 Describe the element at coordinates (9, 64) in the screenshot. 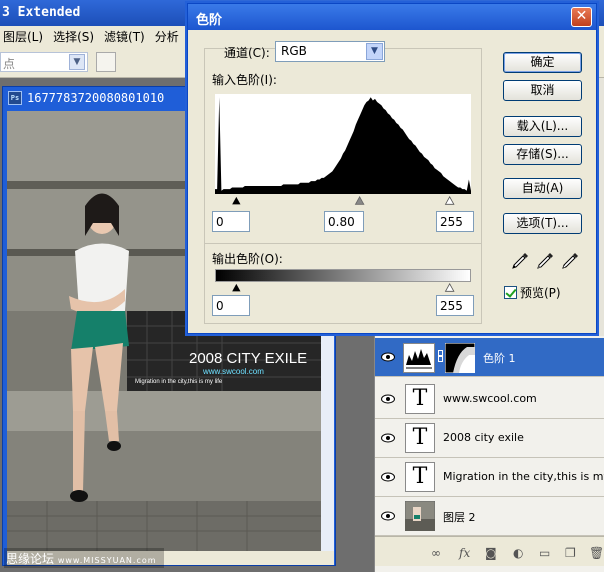

I see `sample-size-value: 点` at that location.